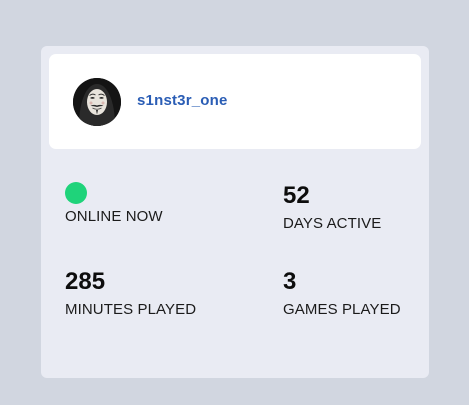 The height and width of the screenshot is (405, 469). What do you see at coordinates (130, 293) in the screenshot?
I see `stat-minutes-played: 285 MINUTES PLAYED` at bounding box center [130, 293].